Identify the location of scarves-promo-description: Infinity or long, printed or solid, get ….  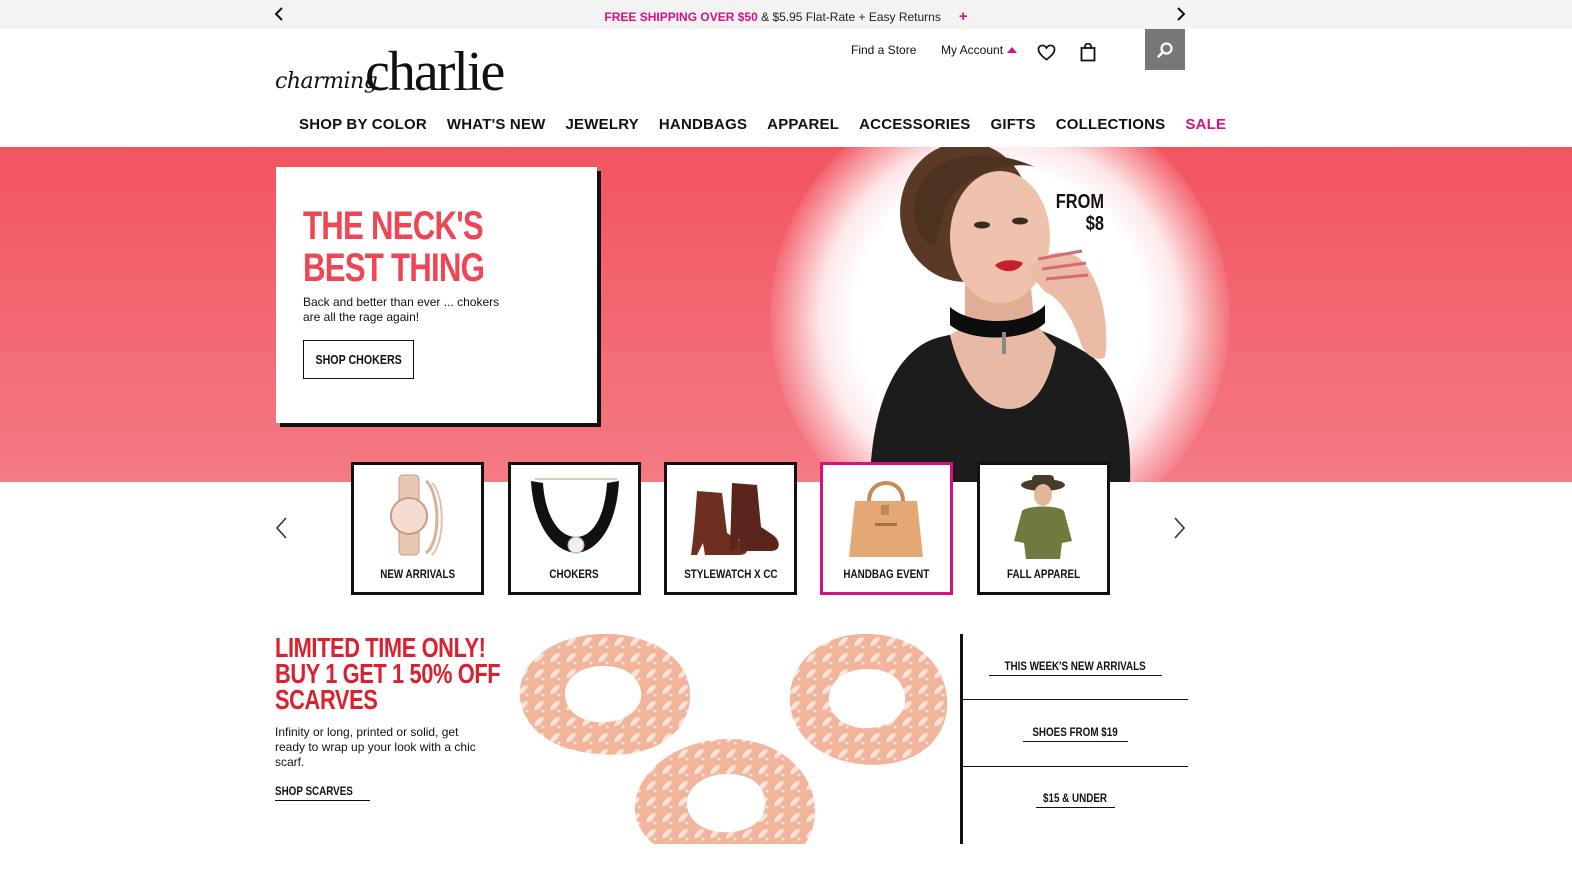
(375, 747).